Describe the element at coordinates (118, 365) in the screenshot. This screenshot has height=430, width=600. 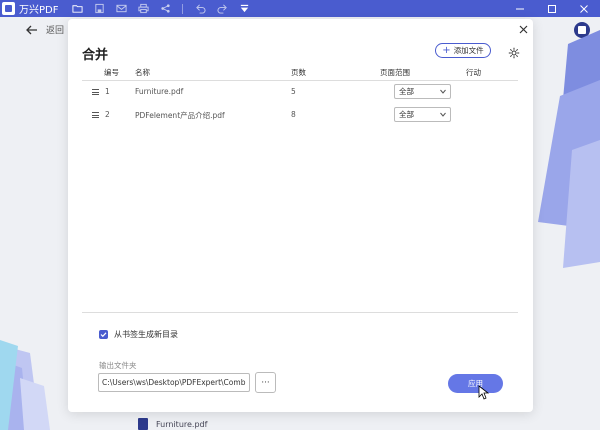
I see `output-folder-label: 输出文件夹` at that location.